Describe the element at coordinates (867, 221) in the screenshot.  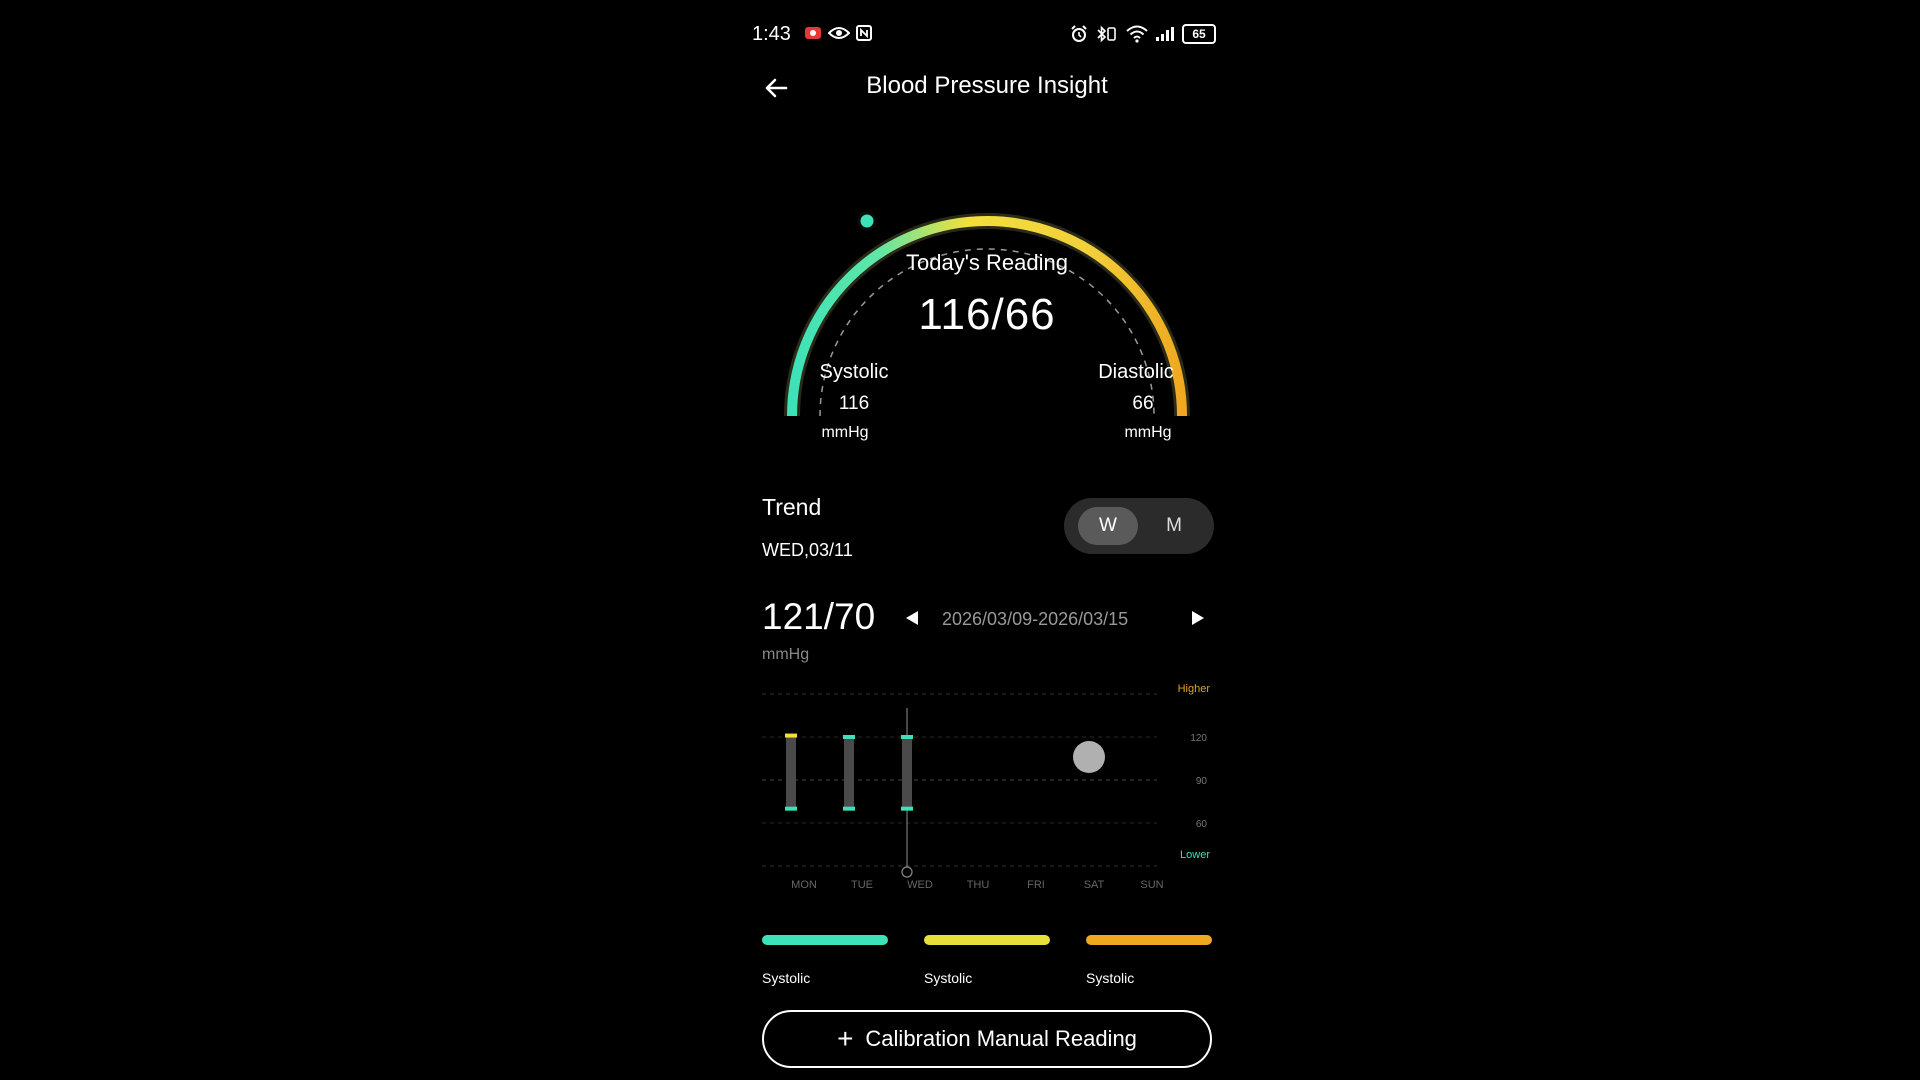
I see `gauge-marker` at that location.